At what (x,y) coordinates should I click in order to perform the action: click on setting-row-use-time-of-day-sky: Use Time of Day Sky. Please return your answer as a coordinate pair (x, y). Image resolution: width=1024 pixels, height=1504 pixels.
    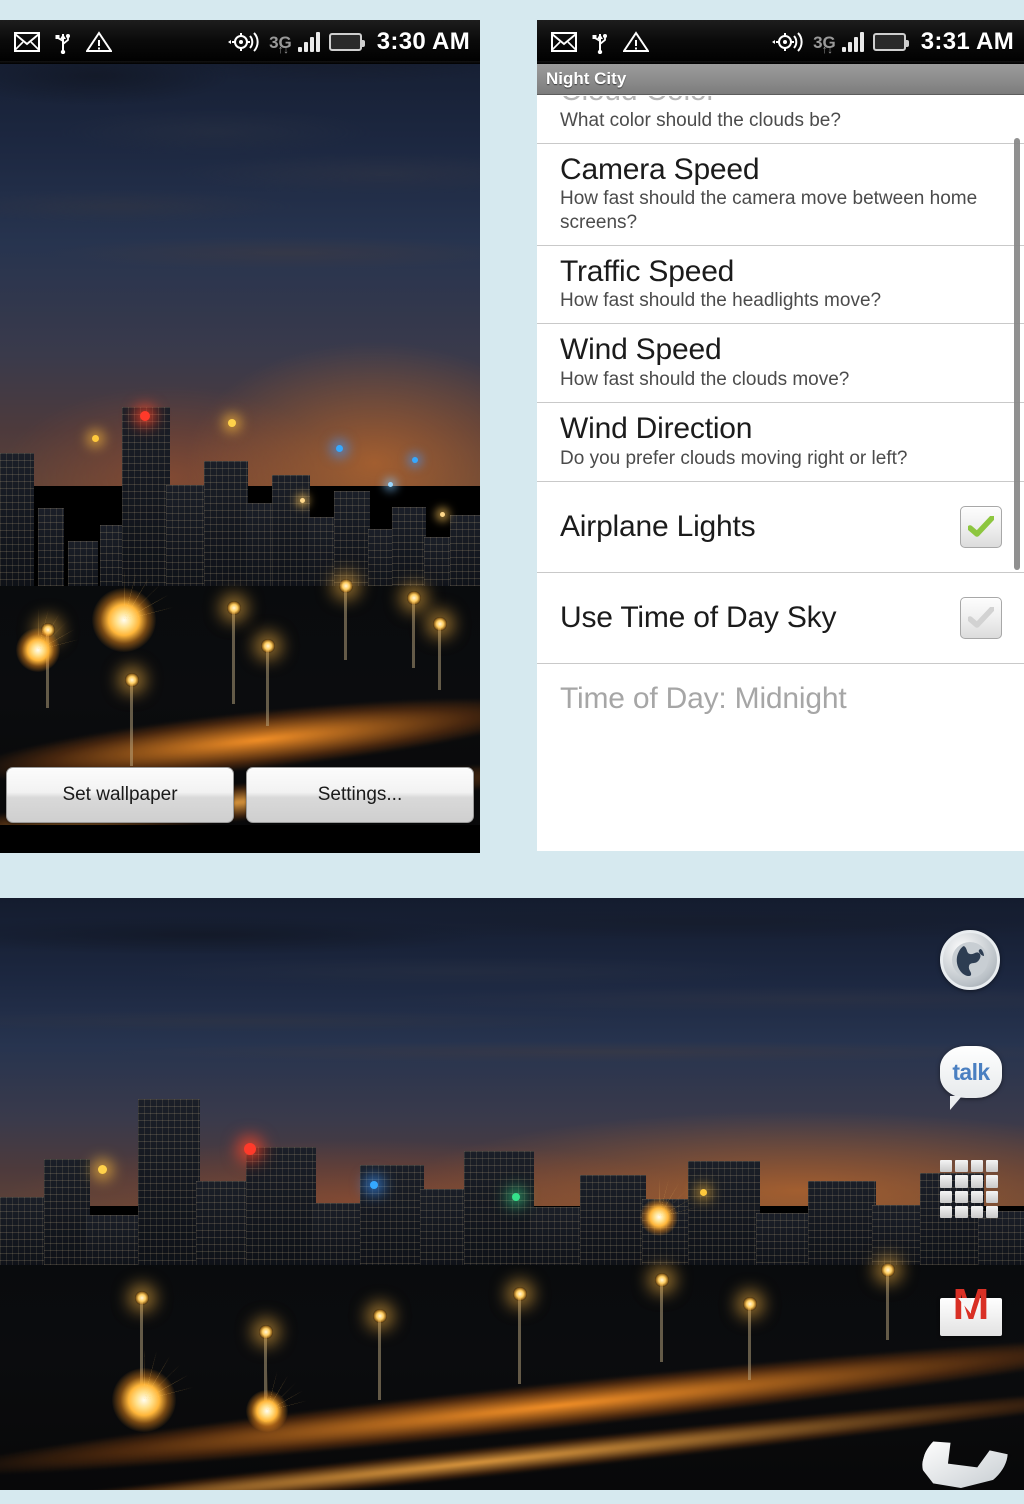
    Looking at the image, I should click on (780, 618).